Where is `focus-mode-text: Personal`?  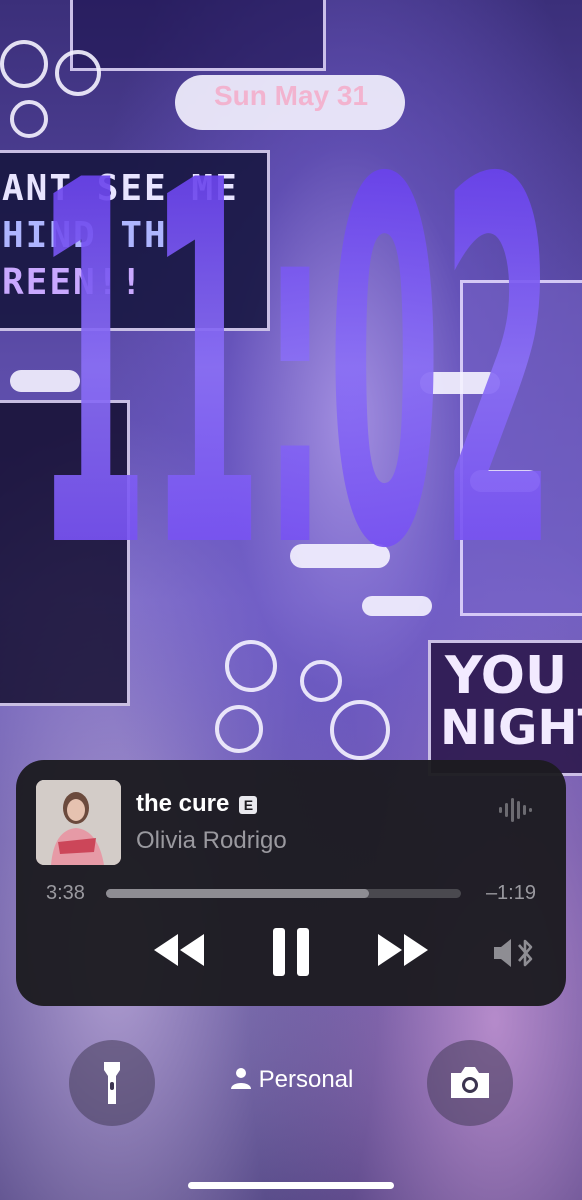
focus-mode-text: Personal is located at coordinates (306, 1079).